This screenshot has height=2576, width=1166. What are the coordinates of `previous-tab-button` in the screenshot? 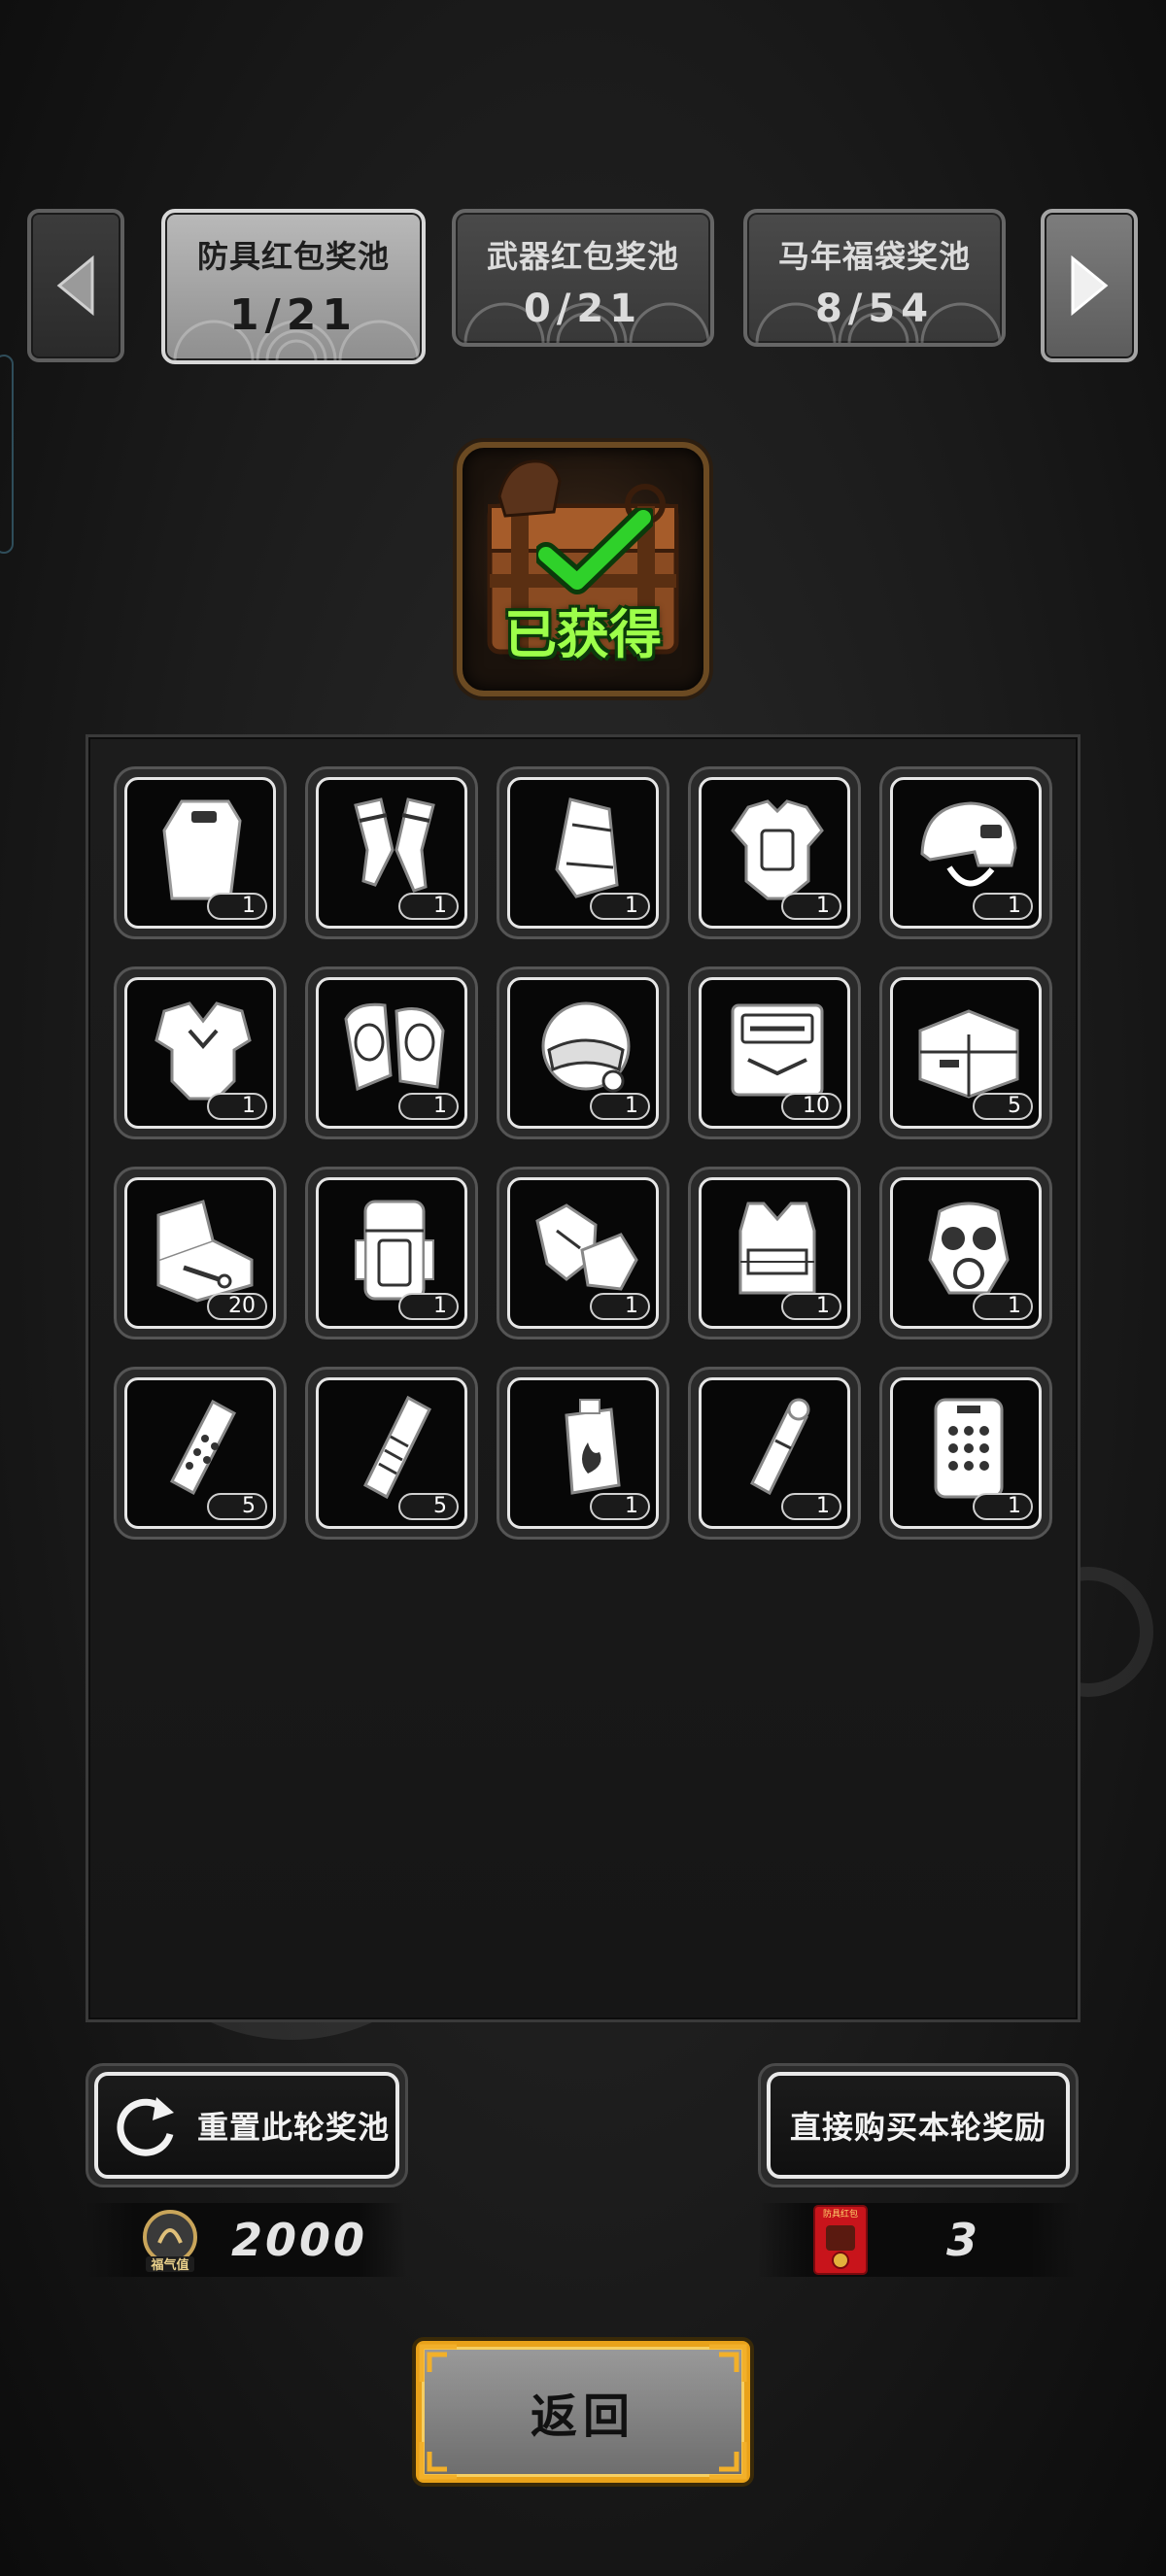 It's located at (75, 285).